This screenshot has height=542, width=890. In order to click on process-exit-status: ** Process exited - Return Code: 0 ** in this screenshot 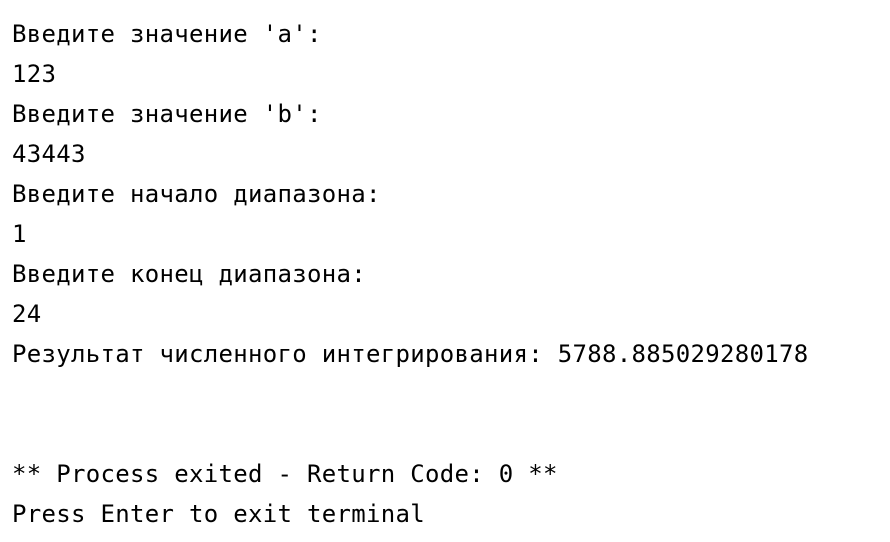, I will do `click(285, 474)`.